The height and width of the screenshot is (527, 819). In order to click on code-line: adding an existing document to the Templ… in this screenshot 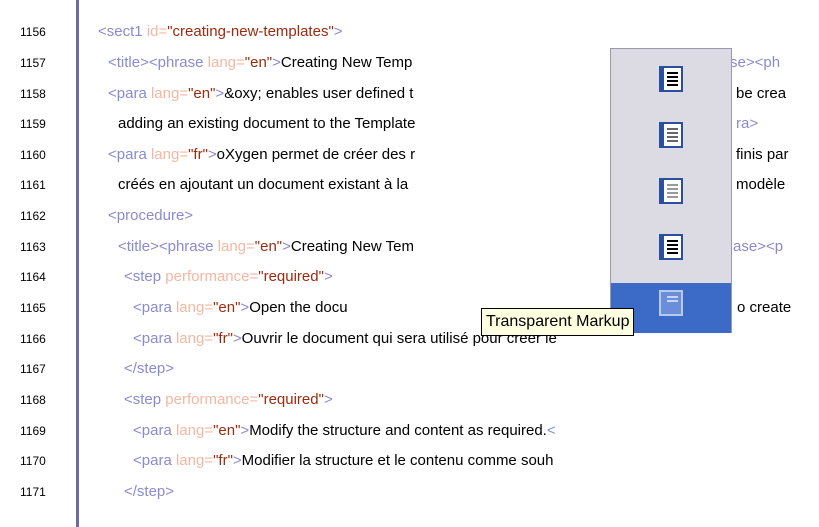, I will do `click(266, 124)`.